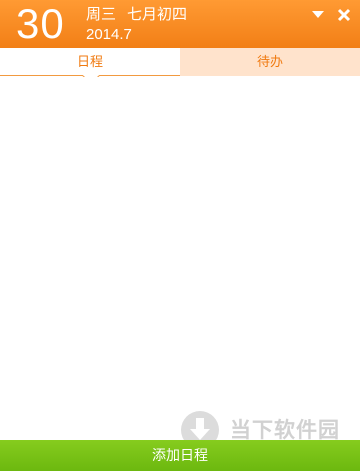  What do you see at coordinates (101, 14) in the screenshot?
I see `weekday-label: 周三` at bounding box center [101, 14].